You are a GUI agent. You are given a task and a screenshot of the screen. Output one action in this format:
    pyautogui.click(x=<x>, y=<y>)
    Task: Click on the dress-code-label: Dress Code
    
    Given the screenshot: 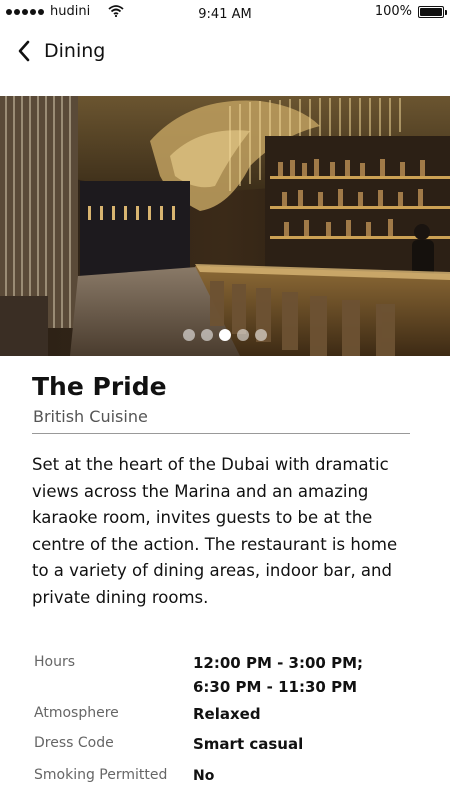 What is the action you would take?
    pyautogui.click(x=74, y=743)
    